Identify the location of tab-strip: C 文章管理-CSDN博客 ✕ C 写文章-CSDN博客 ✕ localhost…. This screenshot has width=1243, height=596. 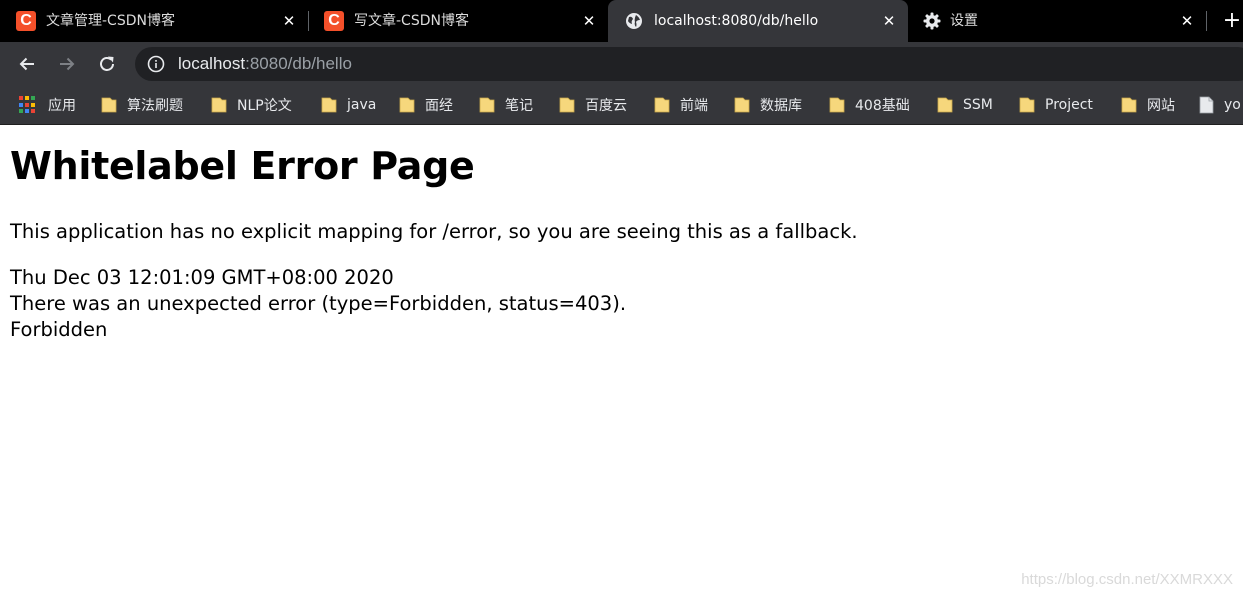
(621, 21).